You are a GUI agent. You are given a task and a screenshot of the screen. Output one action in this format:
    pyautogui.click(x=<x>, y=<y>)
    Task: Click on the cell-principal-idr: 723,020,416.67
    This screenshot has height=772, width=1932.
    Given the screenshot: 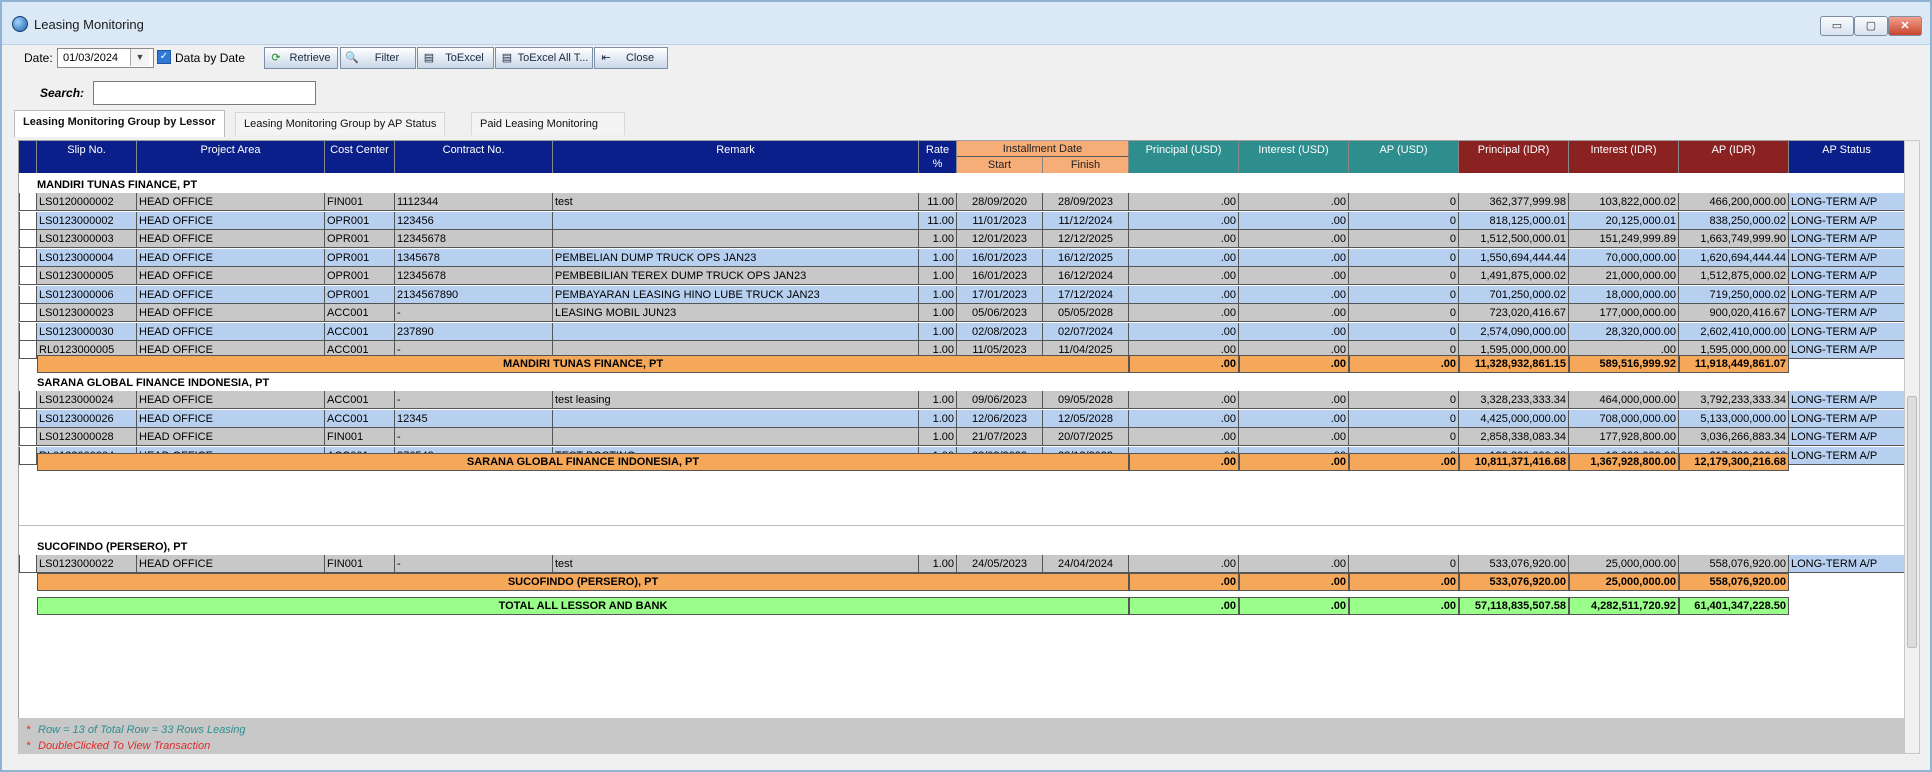 What is the action you would take?
    pyautogui.click(x=1514, y=313)
    